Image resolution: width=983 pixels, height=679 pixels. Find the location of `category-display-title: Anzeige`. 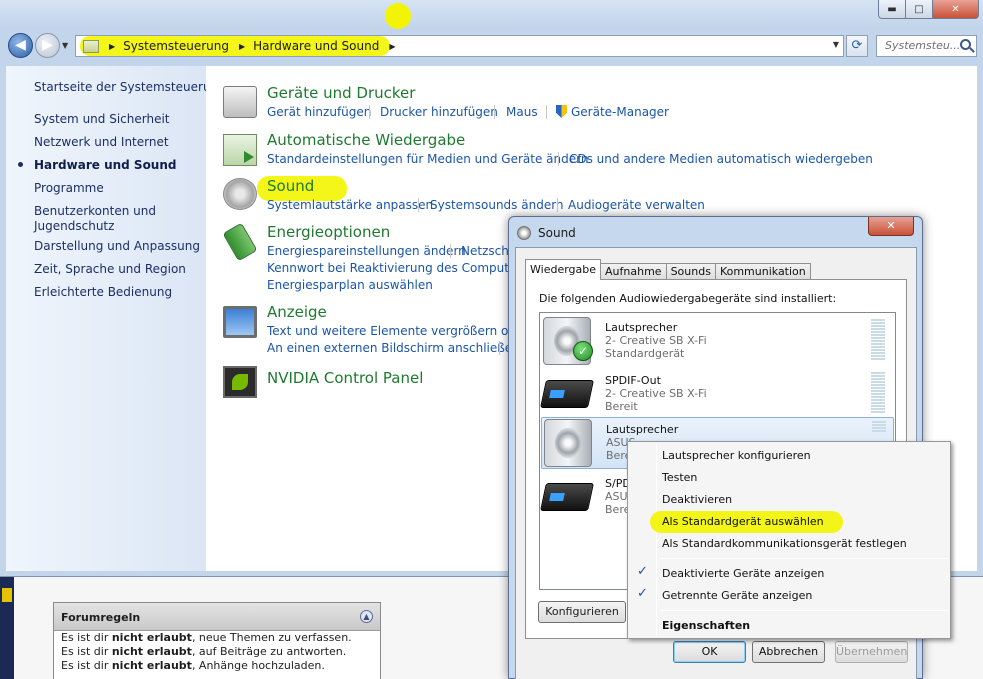

category-display-title: Anzeige is located at coordinates (297, 312).